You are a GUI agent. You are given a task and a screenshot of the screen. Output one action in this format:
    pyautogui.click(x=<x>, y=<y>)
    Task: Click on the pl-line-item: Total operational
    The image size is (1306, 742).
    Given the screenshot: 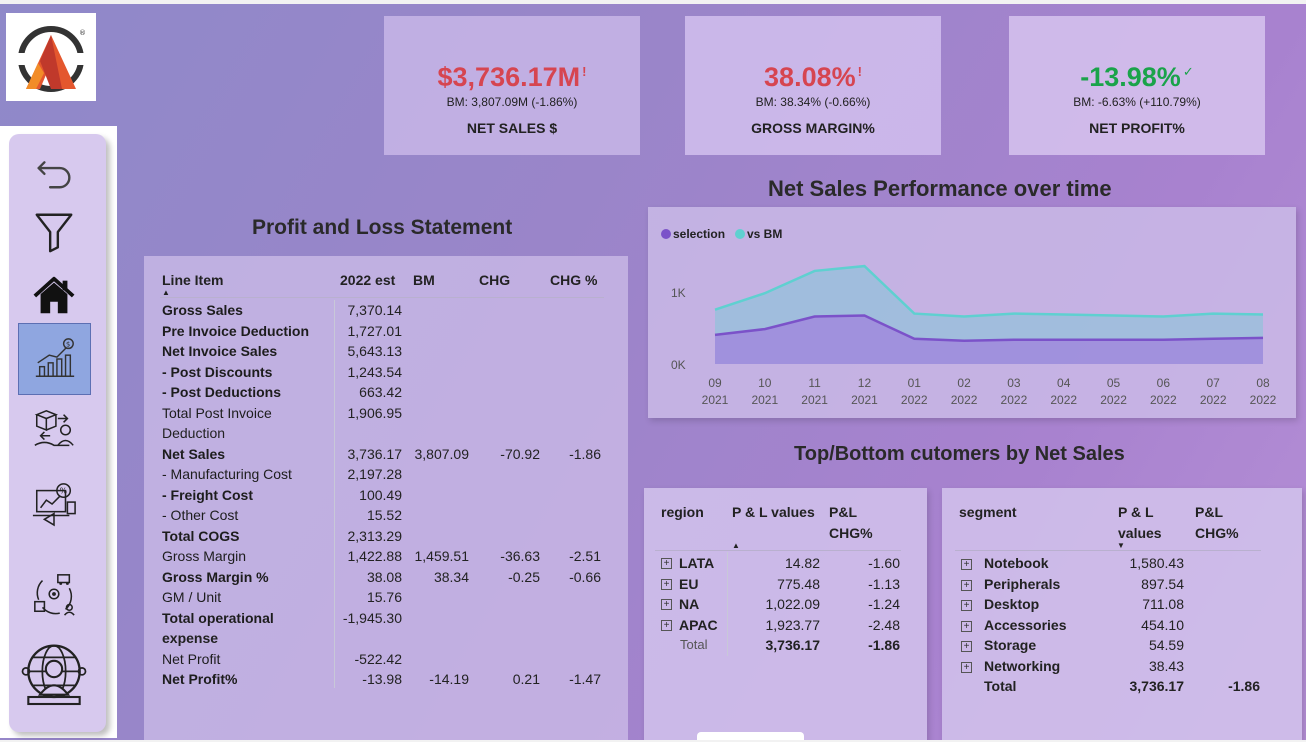 What is the action you would take?
    pyautogui.click(x=218, y=617)
    